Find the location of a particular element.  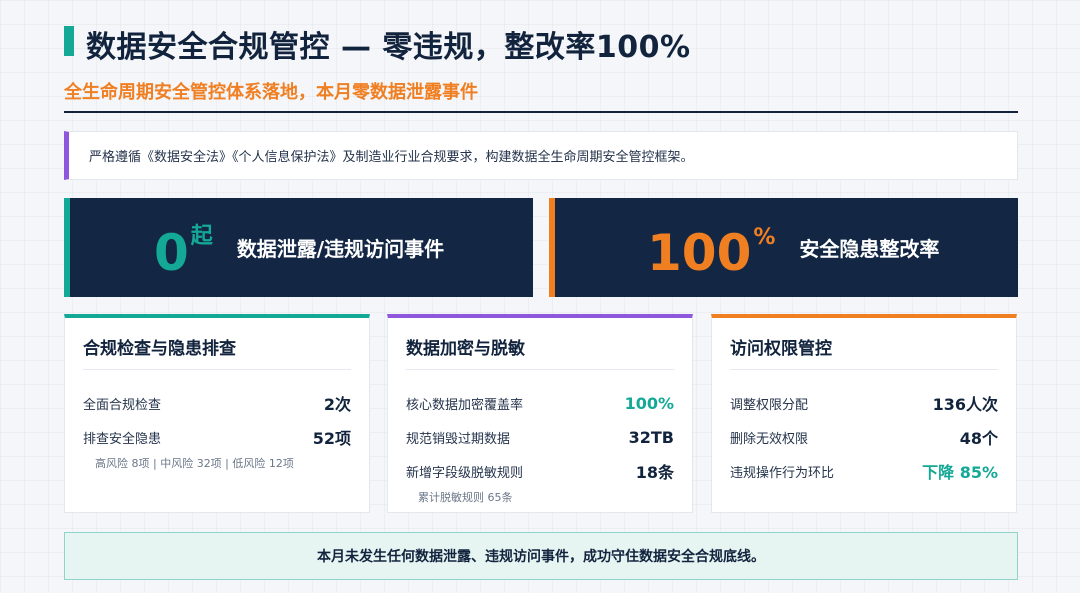

card-row: 全面合规检查 2次 is located at coordinates (217, 403).